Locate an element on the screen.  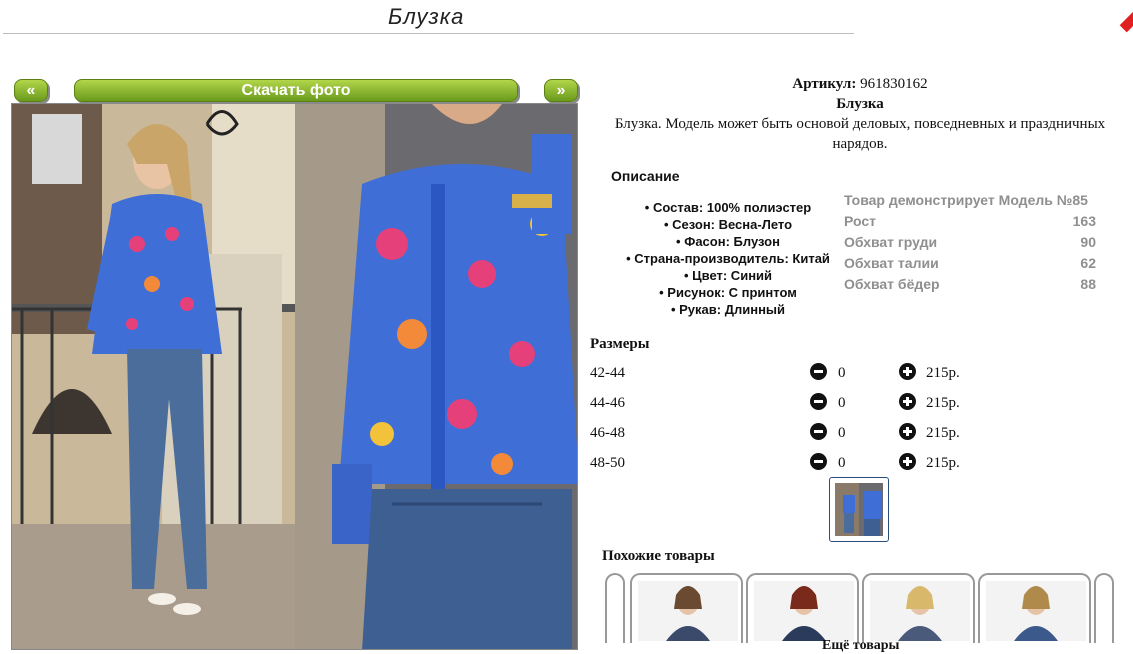
product-name: Блузка is located at coordinates (860, 104).